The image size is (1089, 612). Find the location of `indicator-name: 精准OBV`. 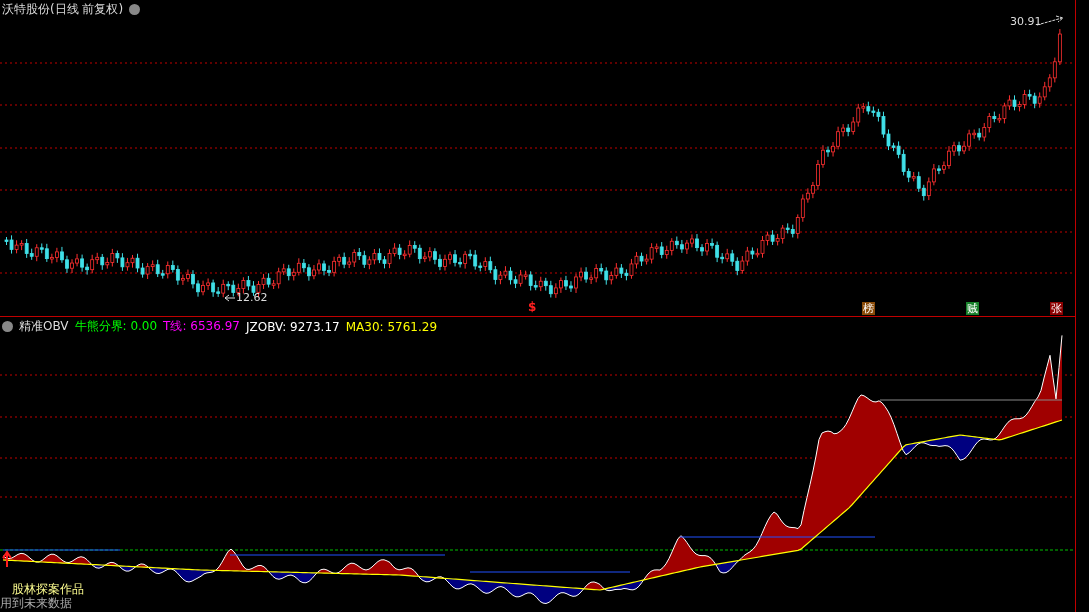

indicator-name: 精准OBV is located at coordinates (44, 326).